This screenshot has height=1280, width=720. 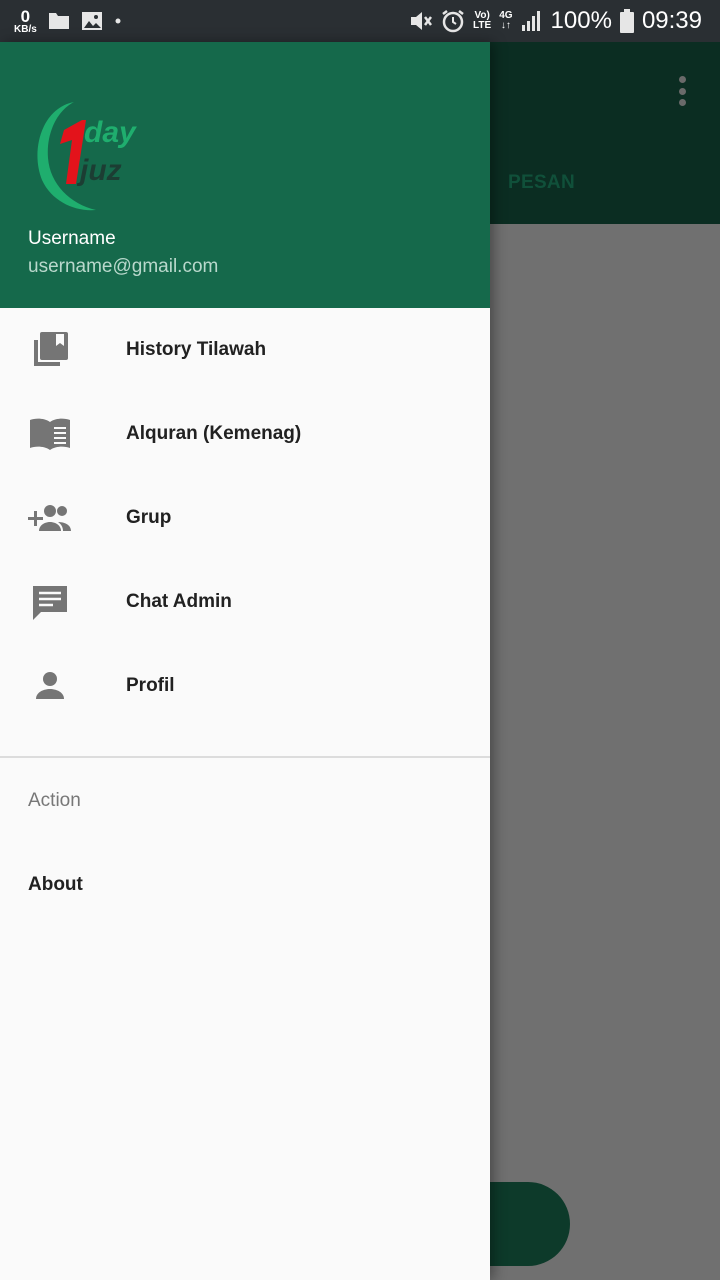 What do you see at coordinates (482, 25) in the screenshot?
I see `volte-bottom: LTE` at bounding box center [482, 25].